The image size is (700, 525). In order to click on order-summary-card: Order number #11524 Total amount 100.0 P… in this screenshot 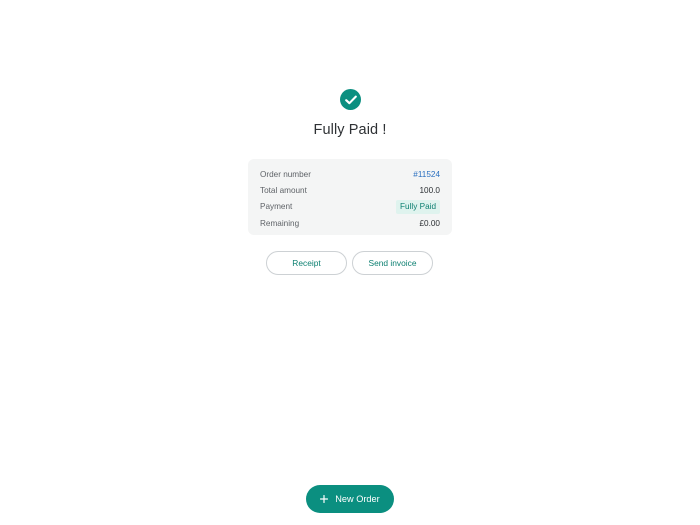, I will do `click(350, 197)`.